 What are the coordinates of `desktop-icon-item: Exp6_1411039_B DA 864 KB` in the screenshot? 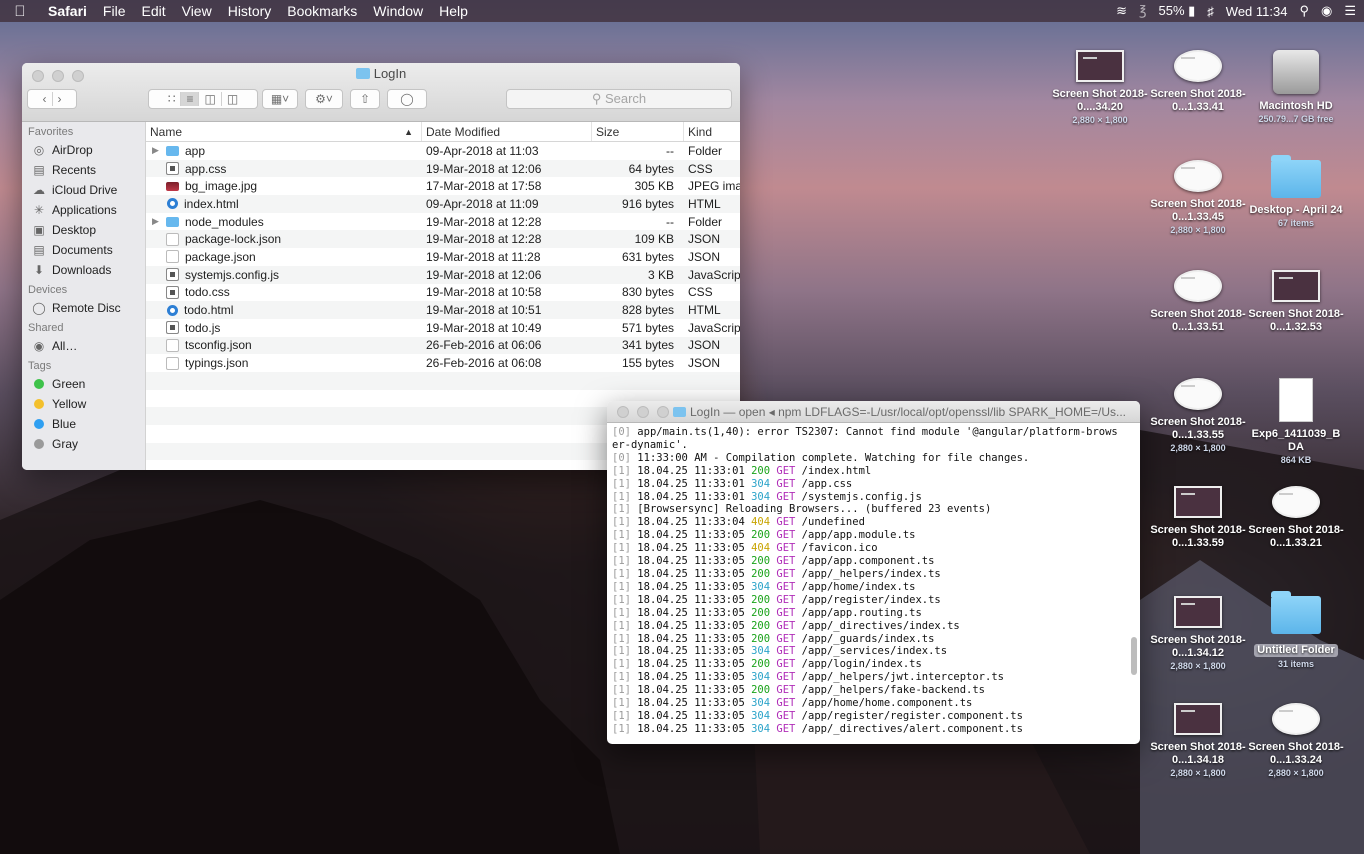 It's located at (1296, 418).